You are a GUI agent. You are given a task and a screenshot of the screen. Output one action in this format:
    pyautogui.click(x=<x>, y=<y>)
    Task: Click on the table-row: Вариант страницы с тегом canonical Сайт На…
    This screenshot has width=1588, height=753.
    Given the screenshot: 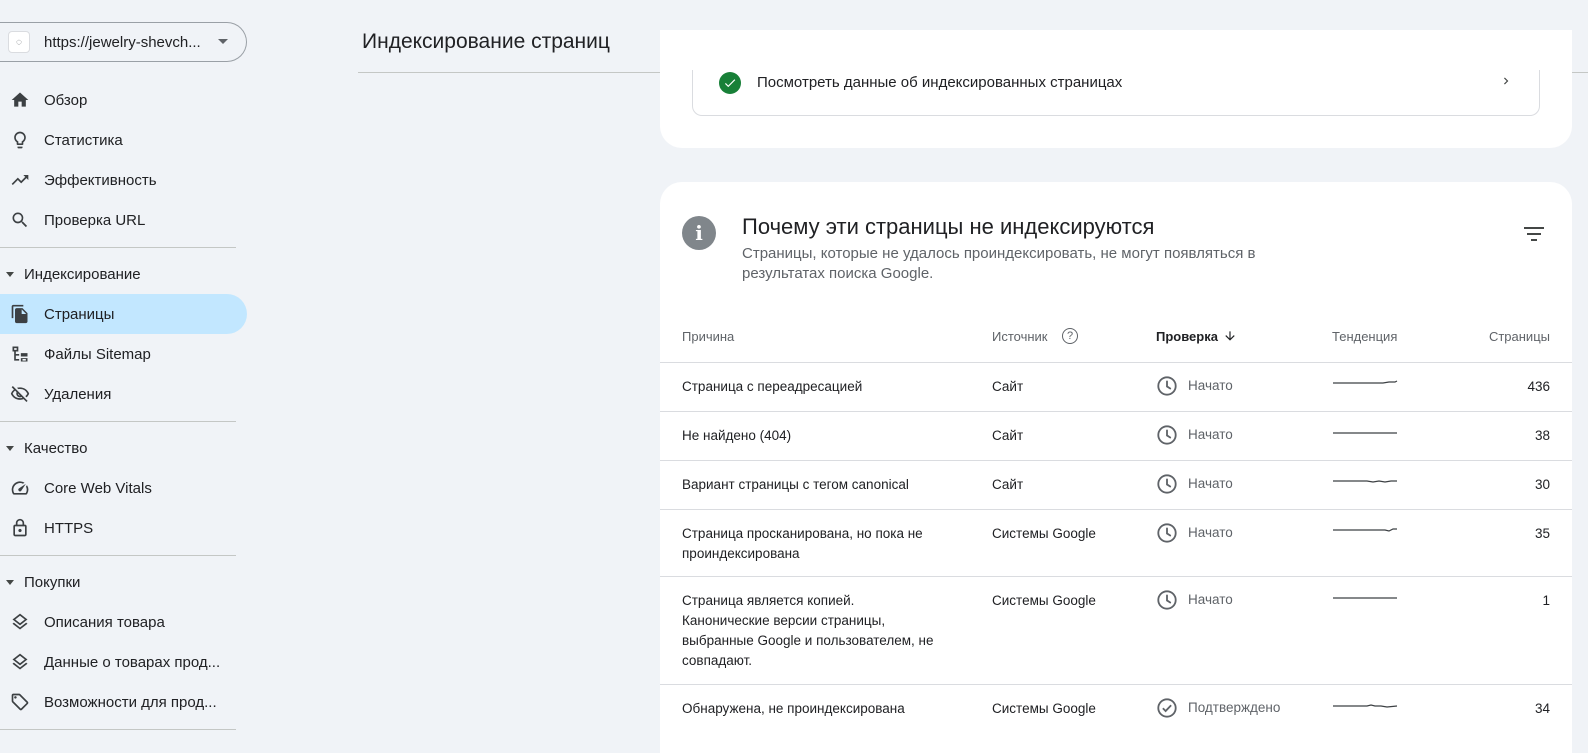 What is the action you would take?
    pyautogui.click(x=1116, y=484)
    